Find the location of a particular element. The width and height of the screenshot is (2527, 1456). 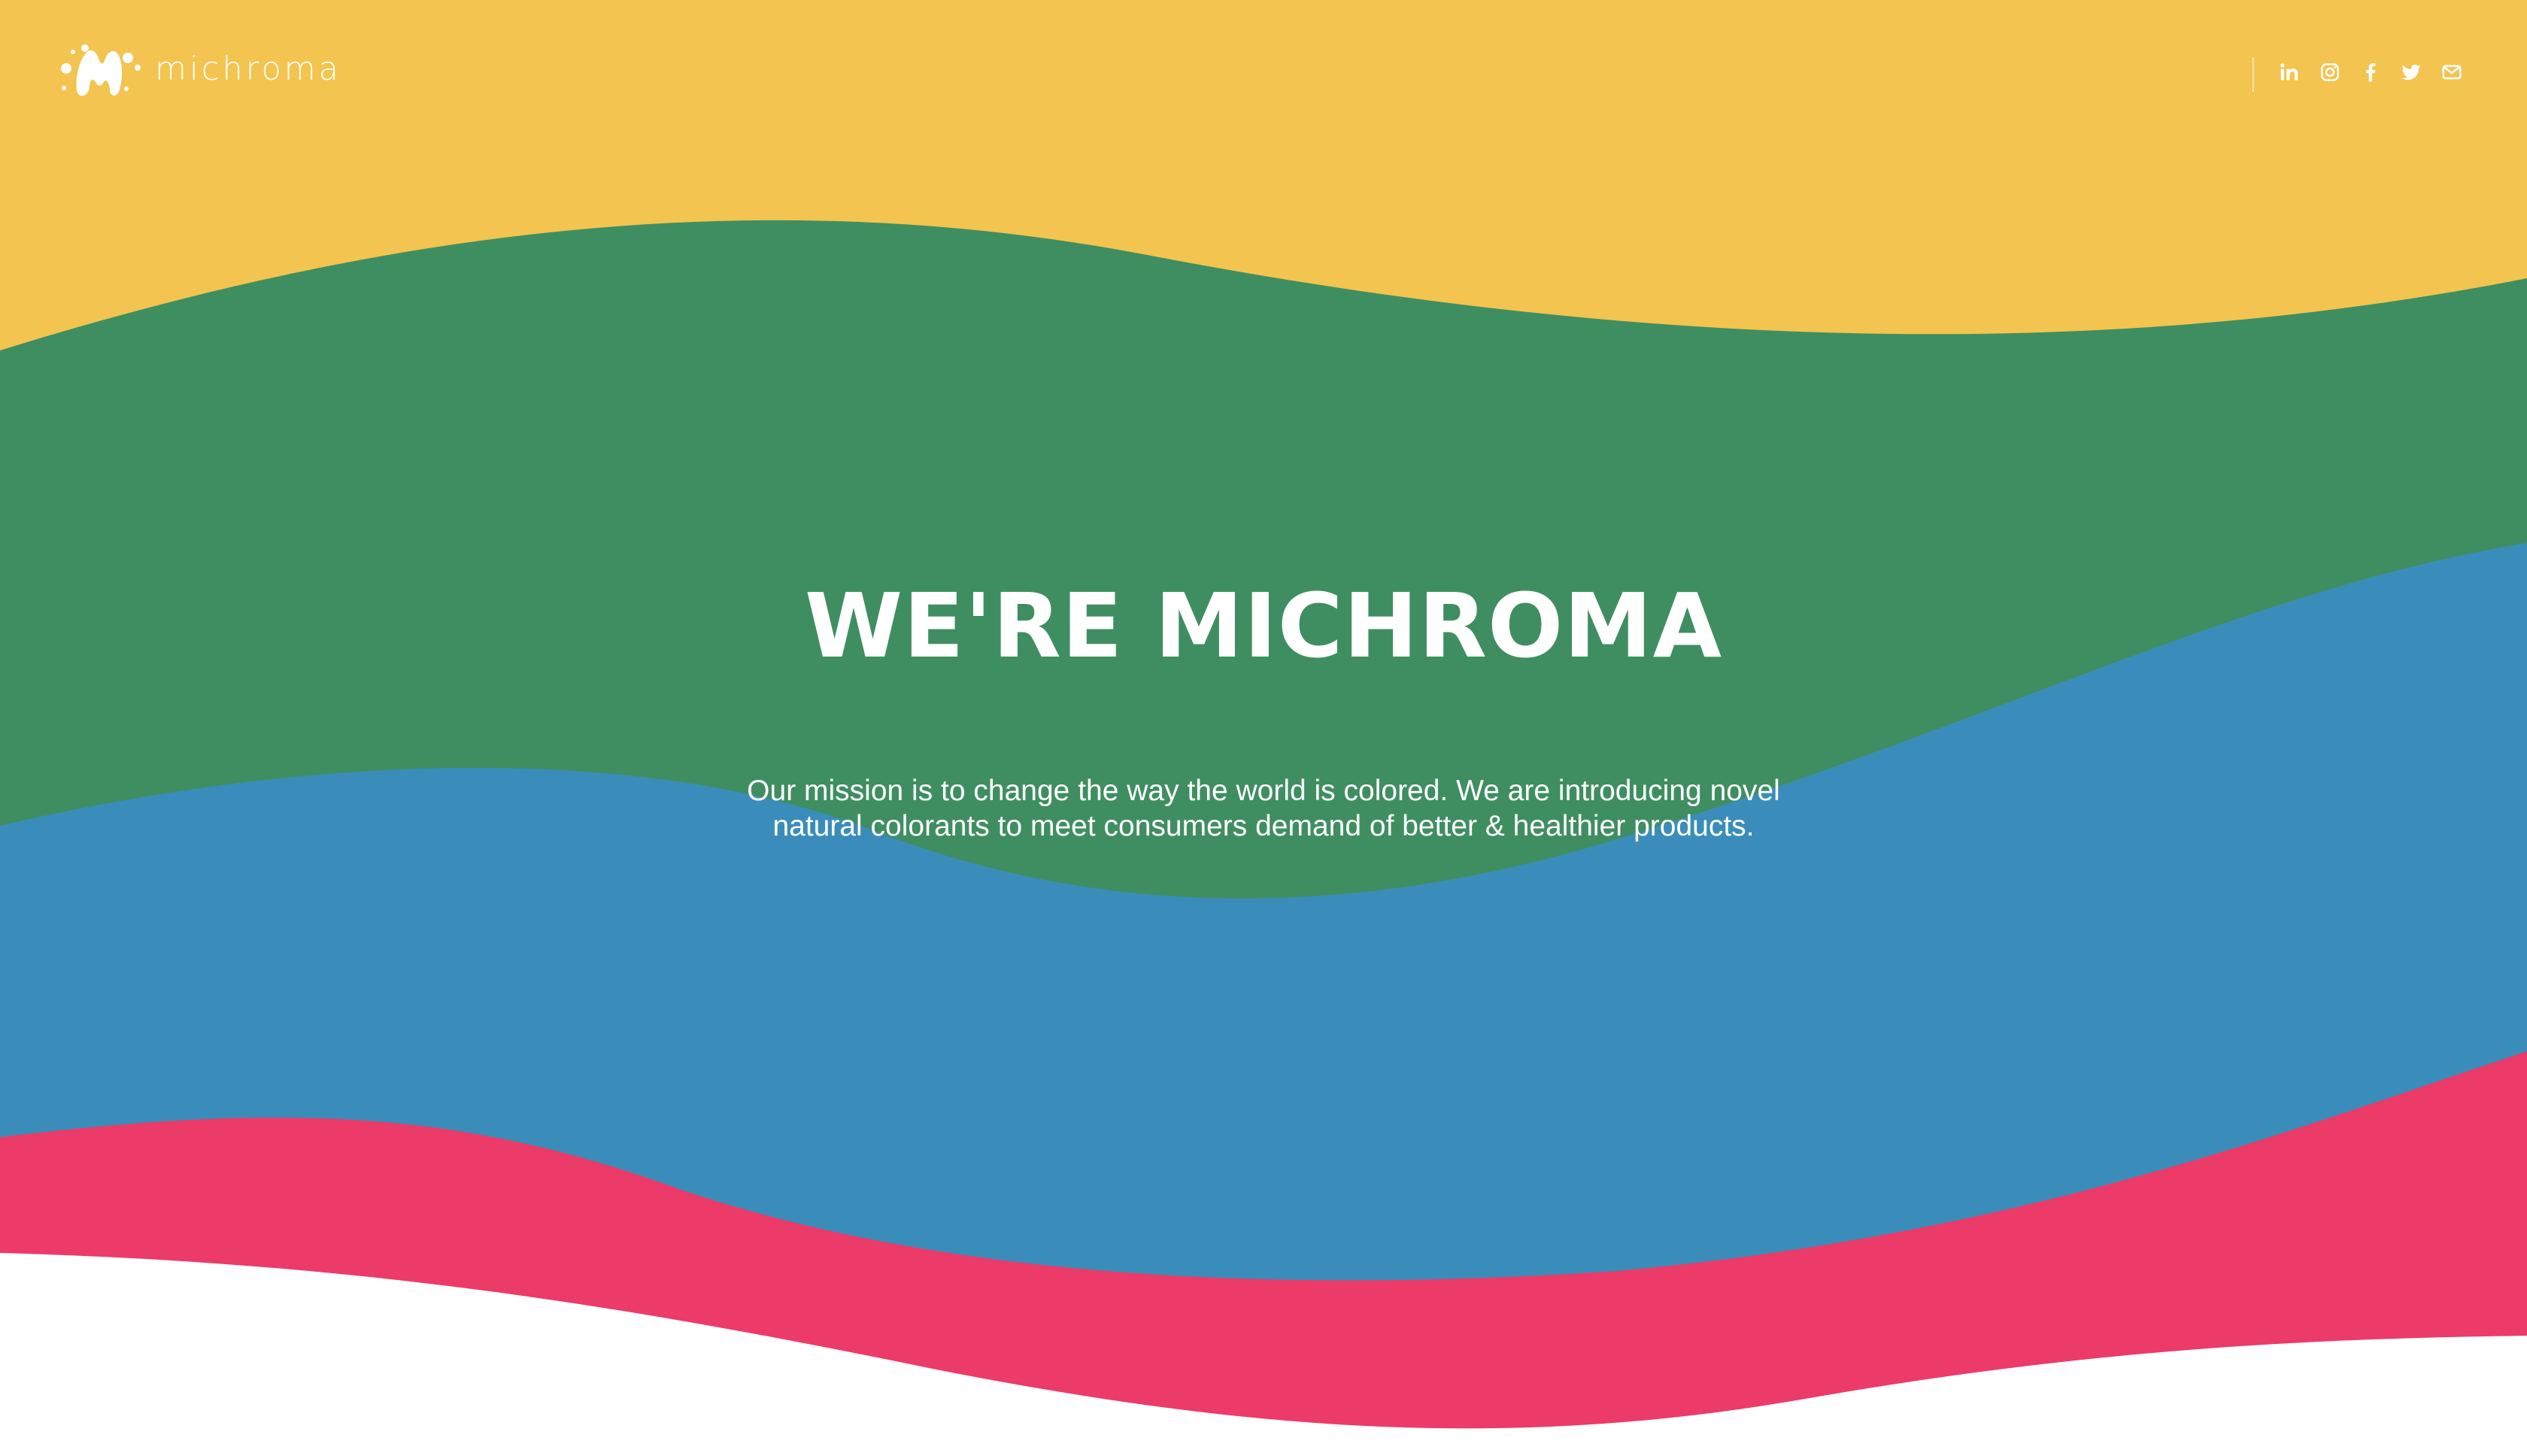

michroma-logo-icon is located at coordinates (101, 70).